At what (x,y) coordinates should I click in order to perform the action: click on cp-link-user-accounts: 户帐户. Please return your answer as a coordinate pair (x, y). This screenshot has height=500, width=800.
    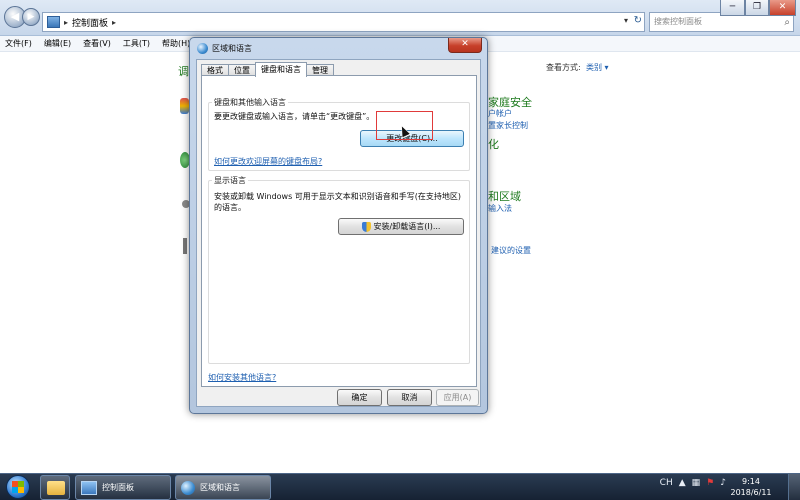
    Looking at the image, I should click on (500, 113).